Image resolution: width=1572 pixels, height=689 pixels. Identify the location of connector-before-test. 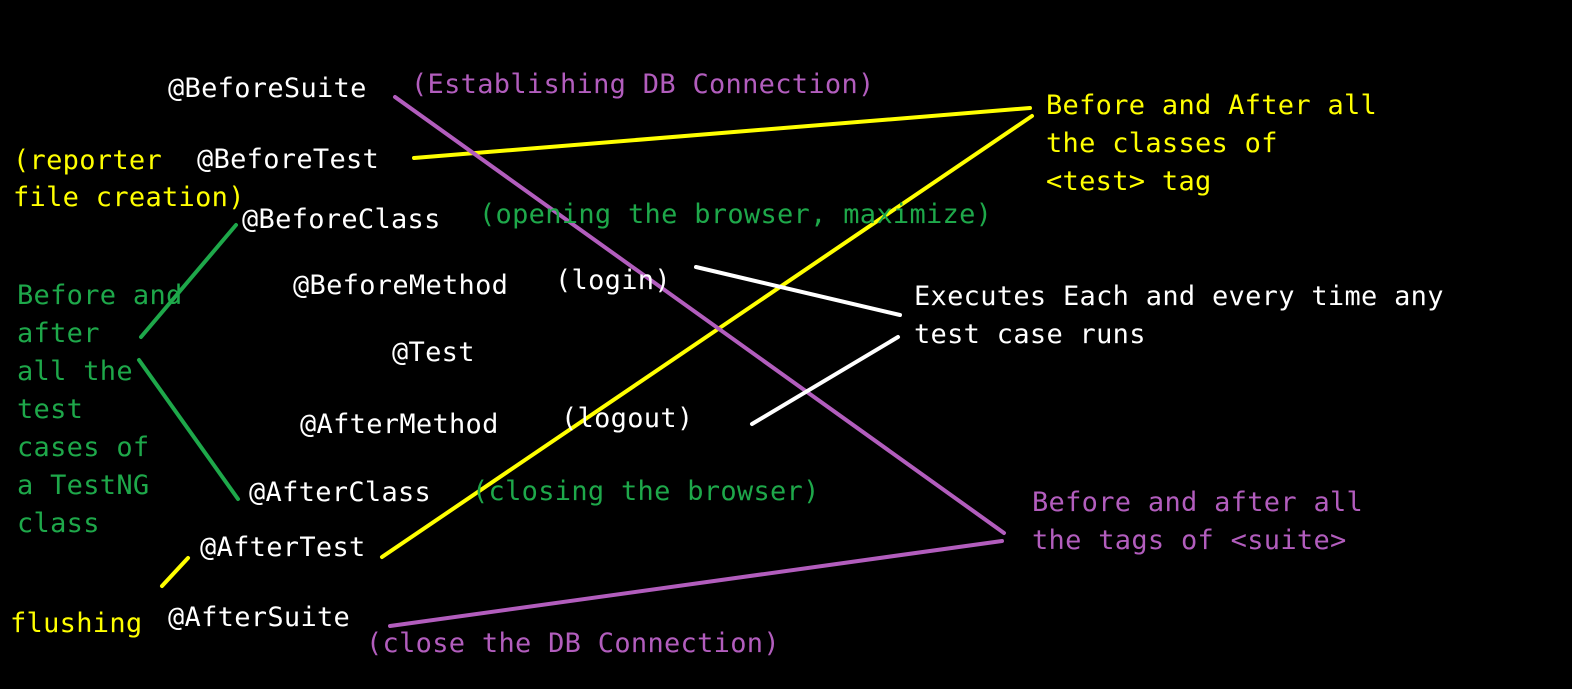
(722, 133).